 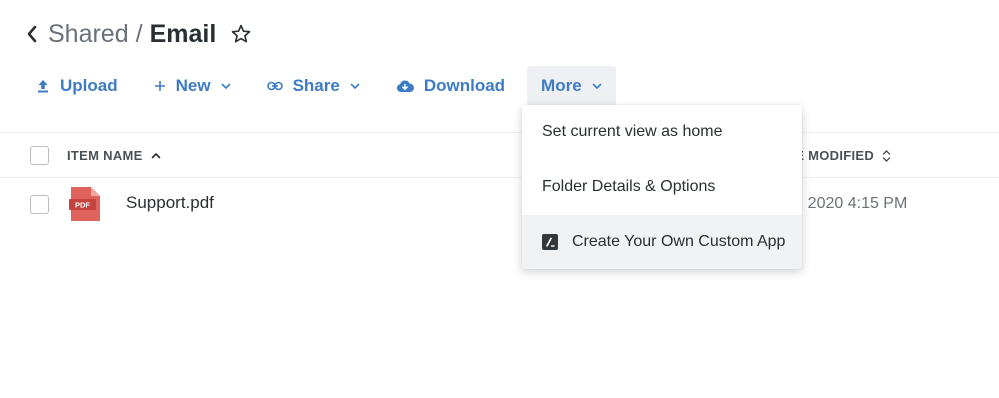 What do you see at coordinates (839, 155) in the screenshot?
I see `column-header-date-modified: TE MODIFIED` at bounding box center [839, 155].